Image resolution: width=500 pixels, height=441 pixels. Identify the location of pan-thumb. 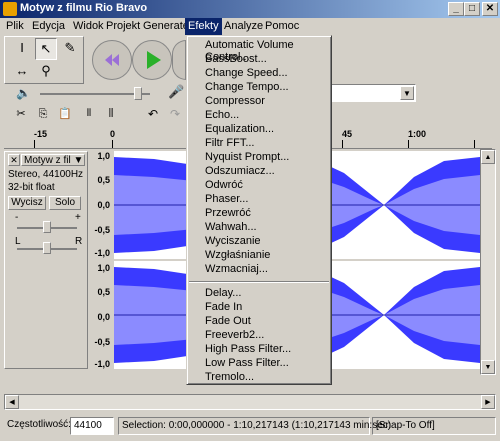
(47, 248).